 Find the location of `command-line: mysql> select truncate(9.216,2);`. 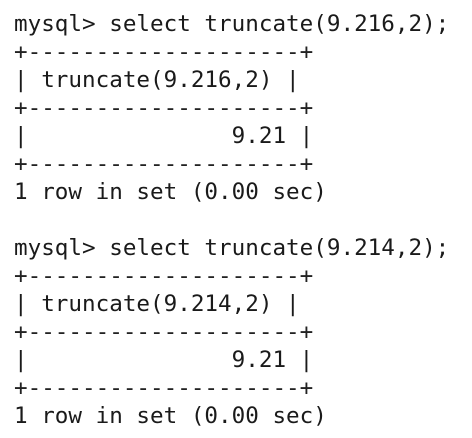

command-line: mysql> select truncate(9.216,2); is located at coordinates (232, 24).